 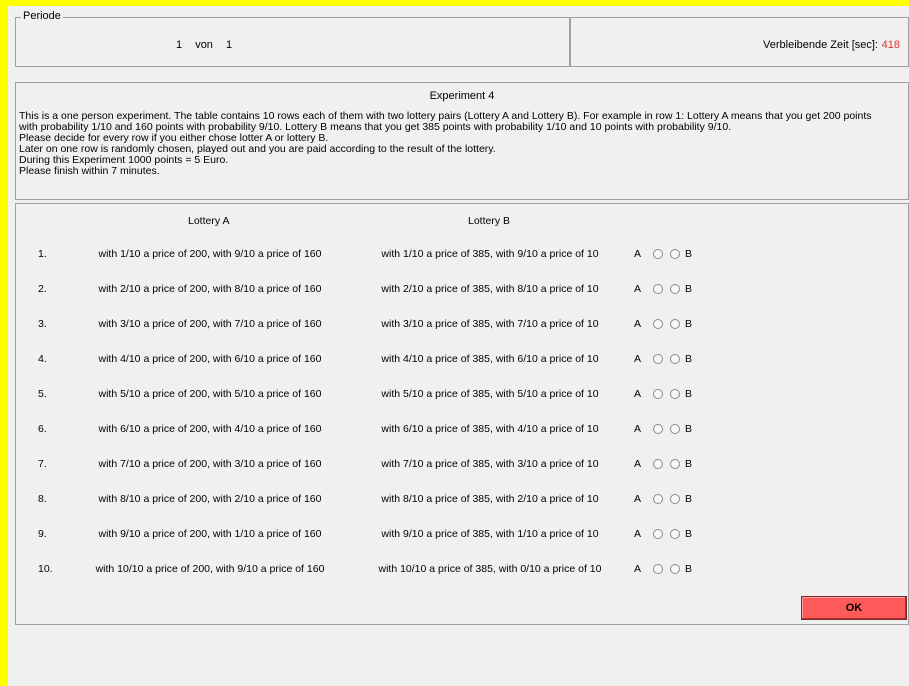 I want to click on row-number: 9., so click(x=42, y=534).